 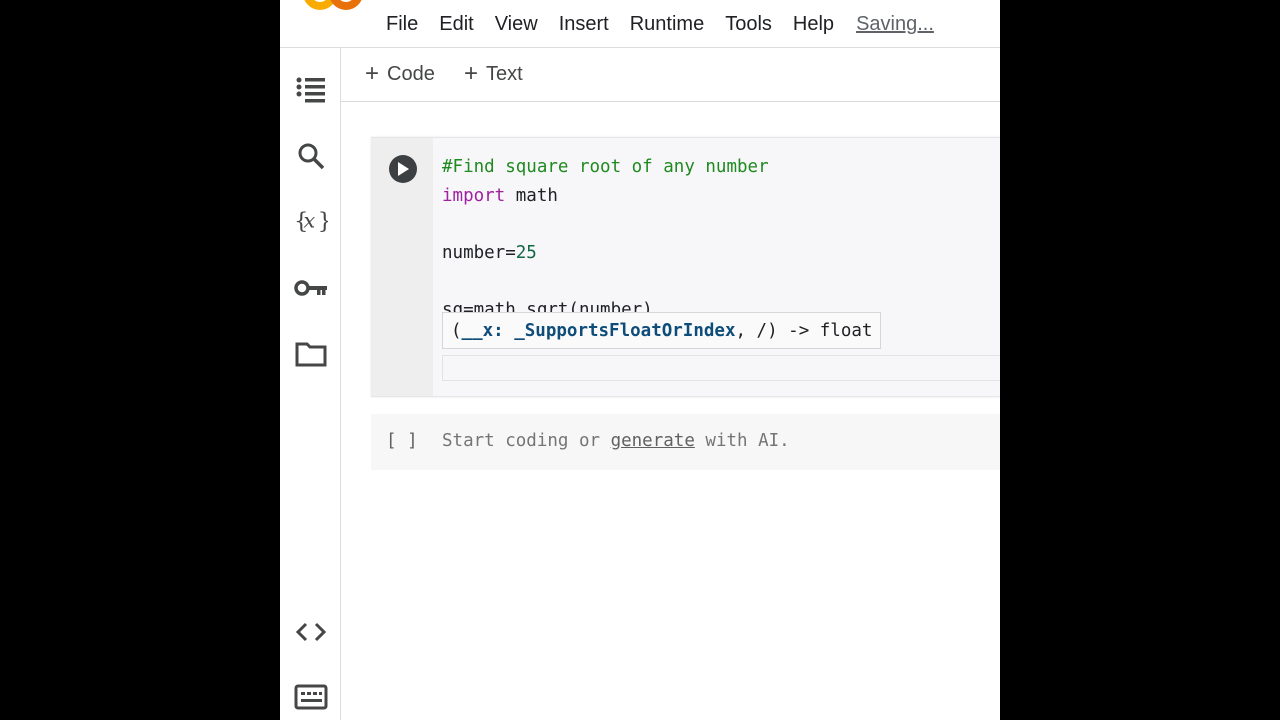 What do you see at coordinates (584, 24) in the screenshot?
I see `menu-insert: Insert` at bounding box center [584, 24].